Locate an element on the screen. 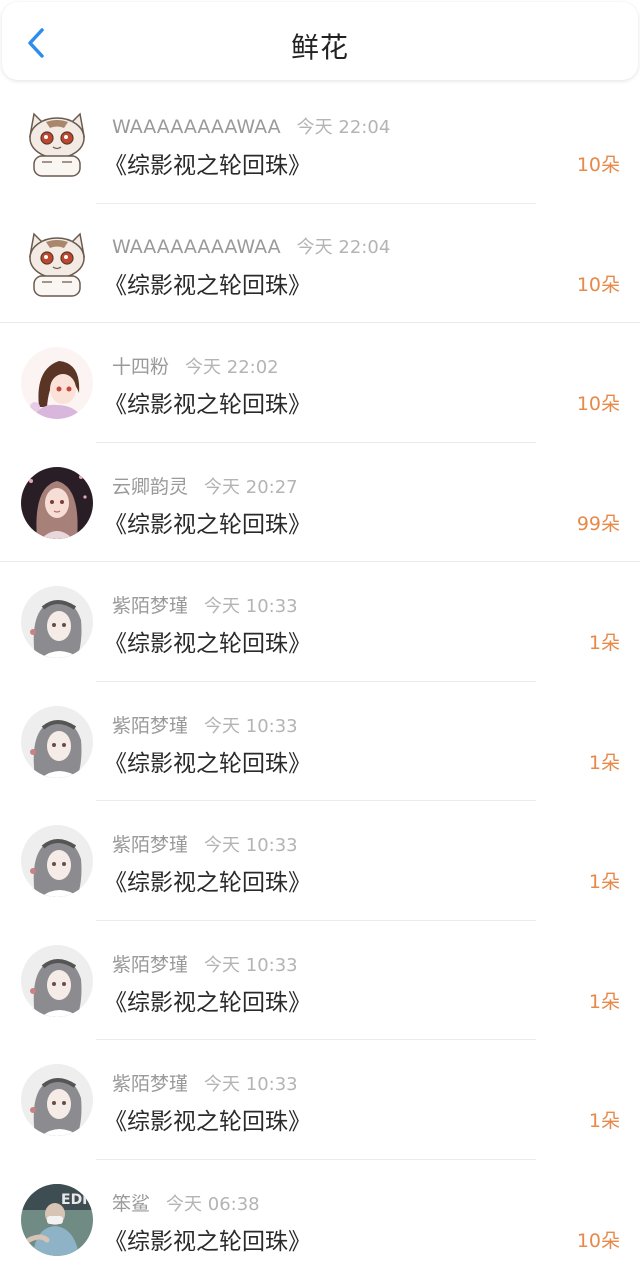 The image size is (640, 1279). sender-name: 笨鲨 is located at coordinates (131, 1204).